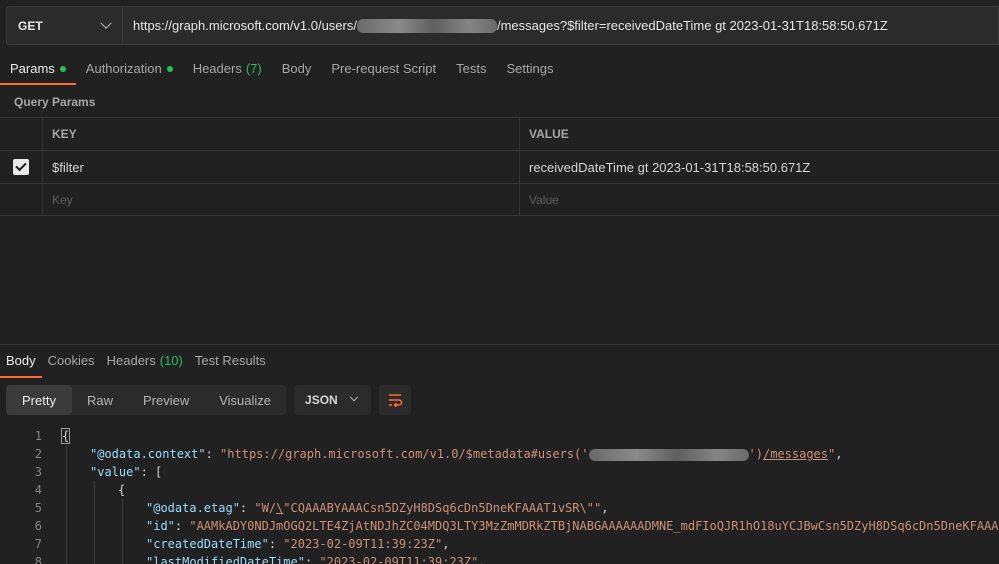 The height and width of the screenshot is (564, 999). I want to click on tab-label: Params, so click(32, 68).